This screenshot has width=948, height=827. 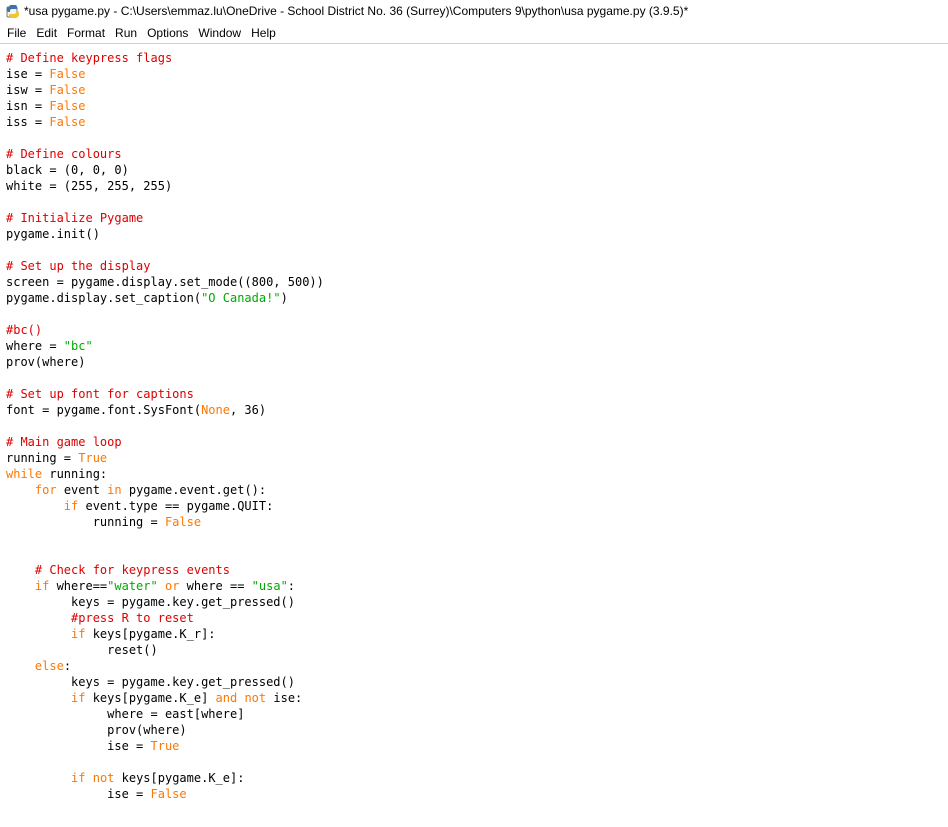 What do you see at coordinates (194, 490) in the screenshot?
I see `code-token-plain: pygame.event.get():` at bounding box center [194, 490].